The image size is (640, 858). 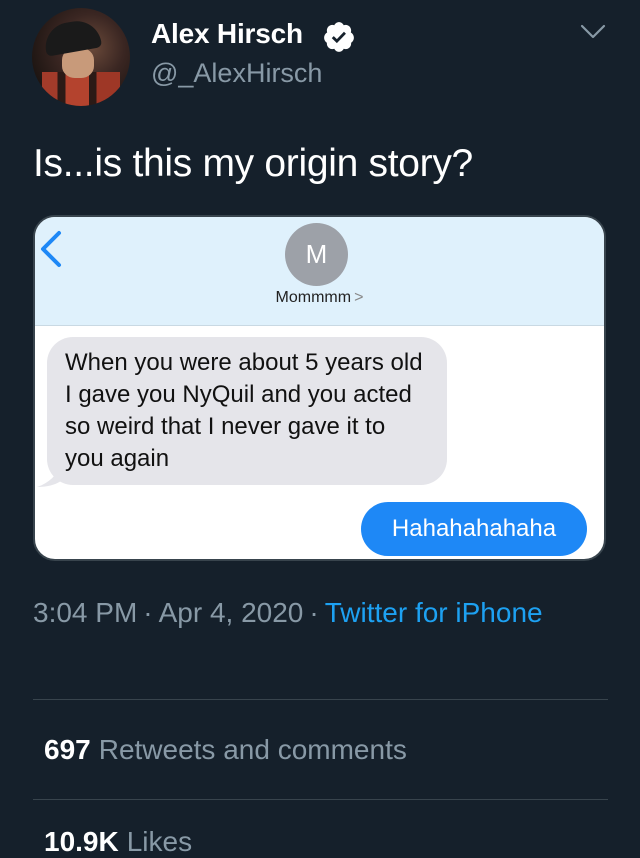 What do you see at coordinates (359, 297) in the screenshot?
I see `contact-chevron: >` at bounding box center [359, 297].